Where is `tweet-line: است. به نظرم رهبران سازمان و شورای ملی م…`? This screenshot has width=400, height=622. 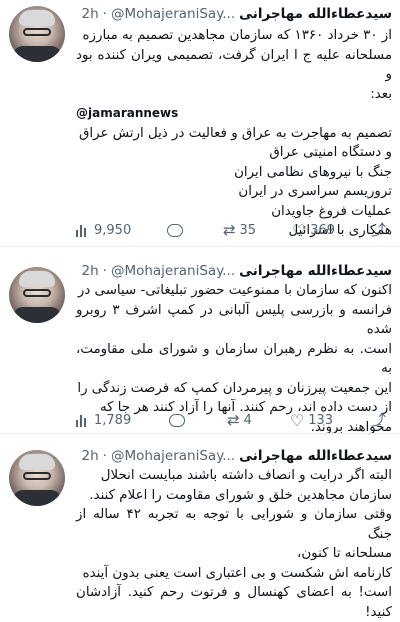 tweet-line: است. به نظرم رهبران سازمان و شورای ملی م… is located at coordinates (234, 359).